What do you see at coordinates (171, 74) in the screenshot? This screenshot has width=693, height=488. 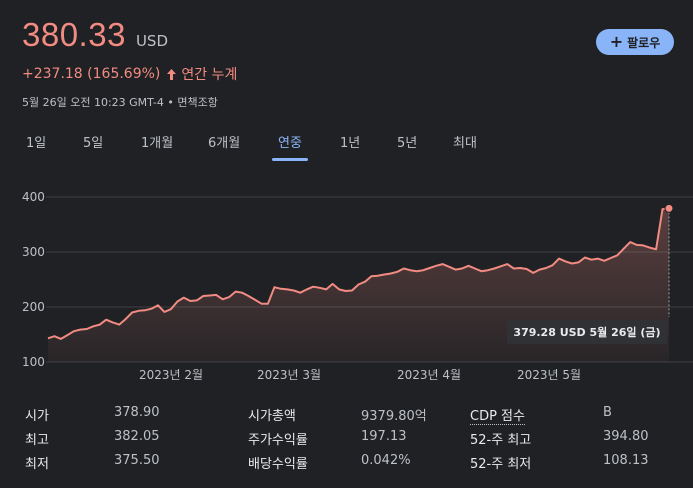 I see `arrow-up-icon` at bounding box center [171, 74].